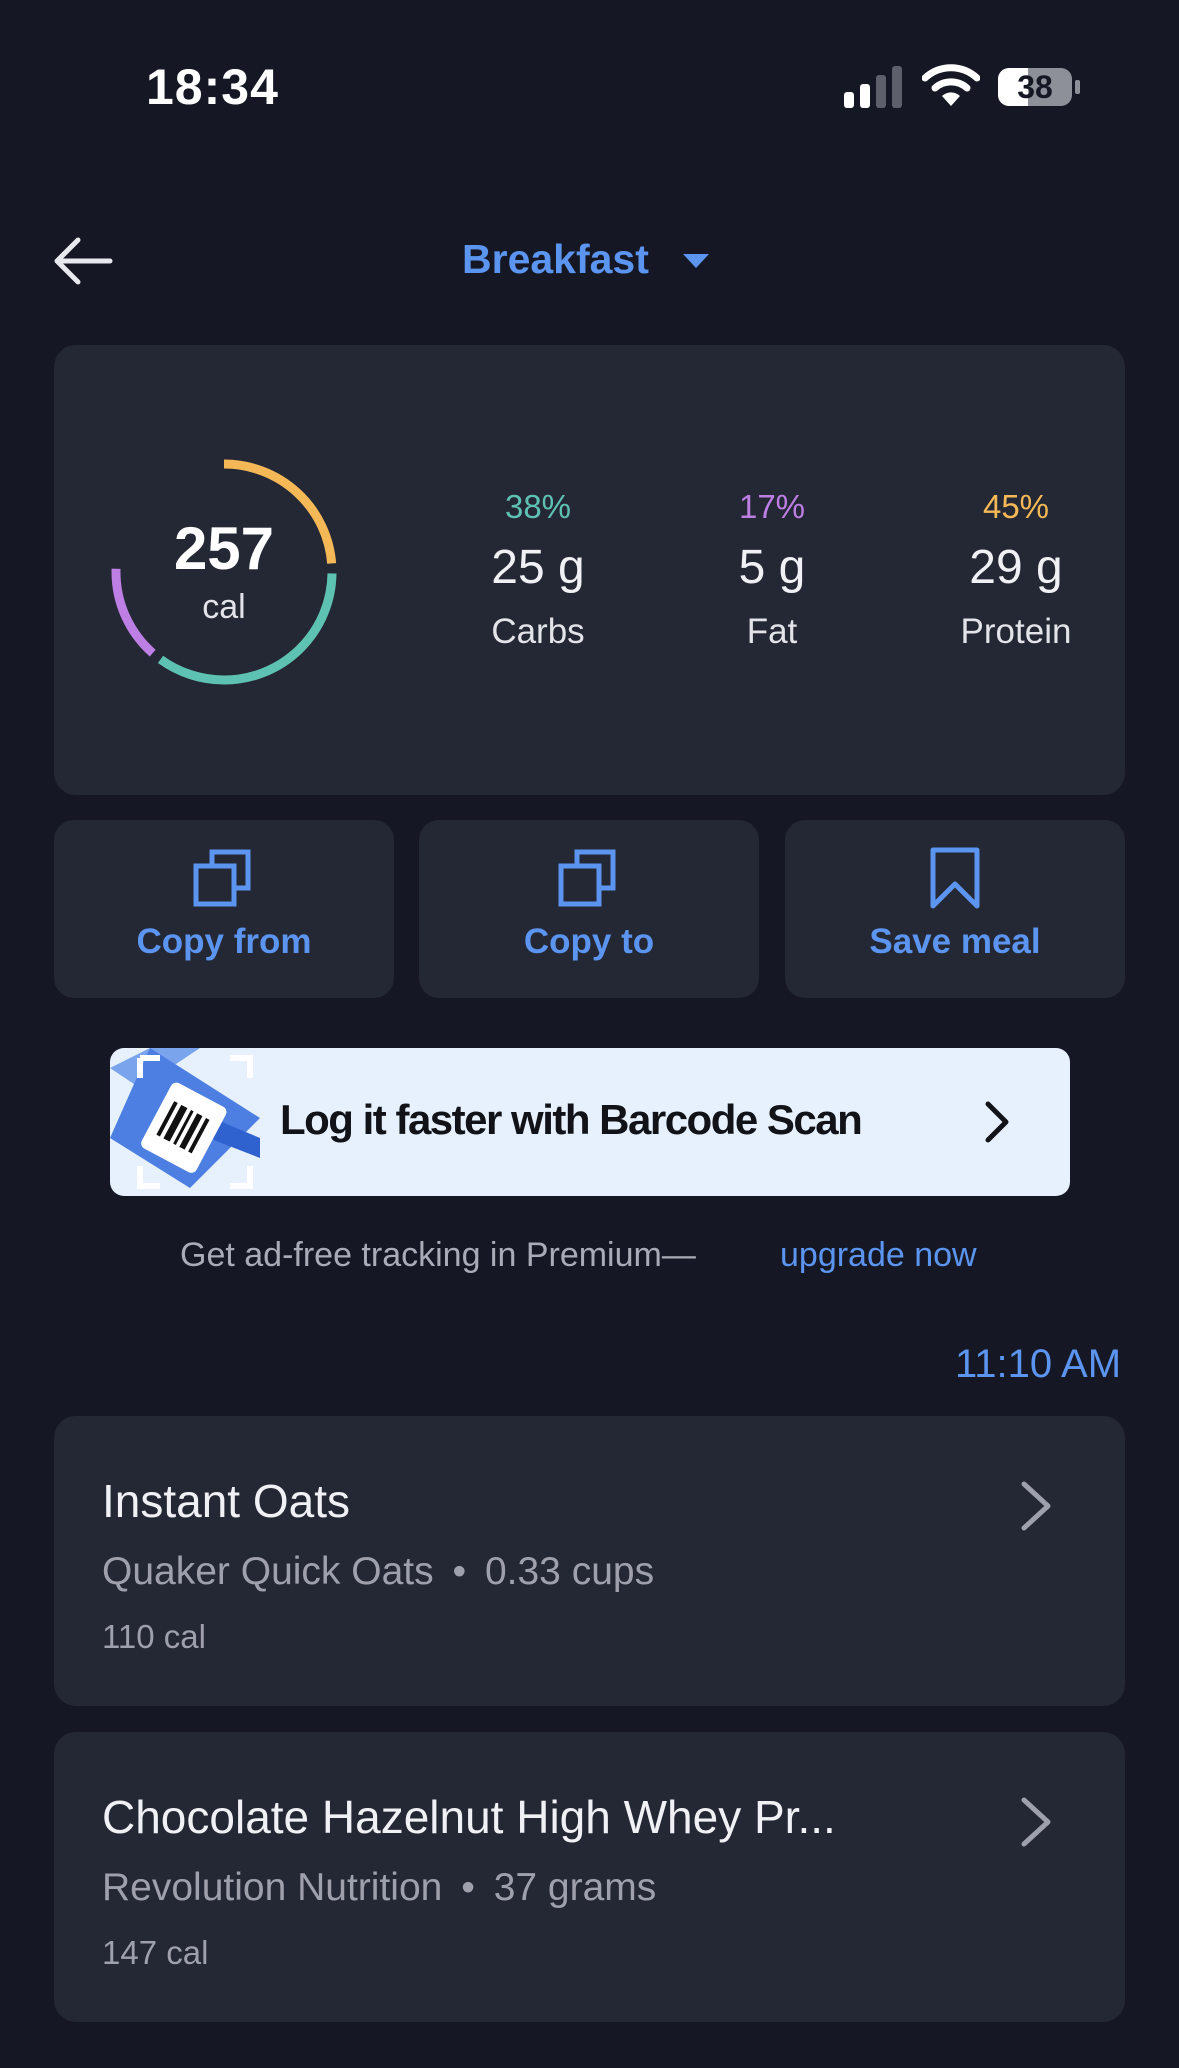  I want to click on barcode-scan-banner: Log it faster with Barcode Scan, so click(590, 1122).